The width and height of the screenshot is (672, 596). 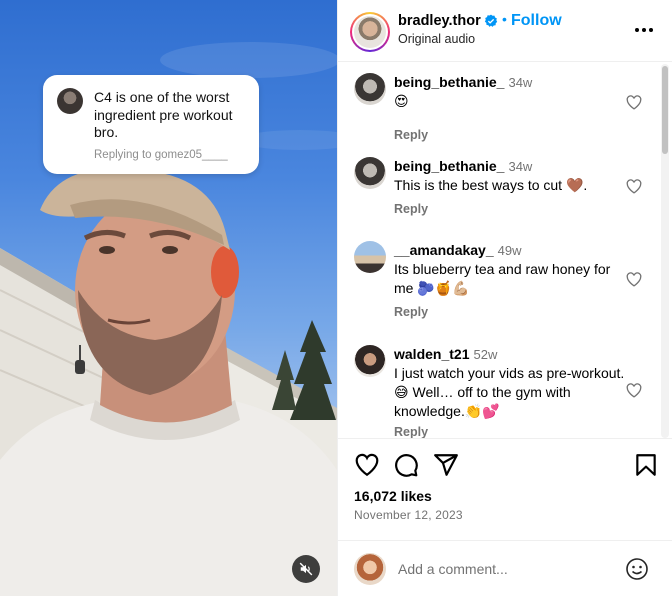 What do you see at coordinates (401, 101) in the screenshot?
I see `comment-text: 😍` at bounding box center [401, 101].